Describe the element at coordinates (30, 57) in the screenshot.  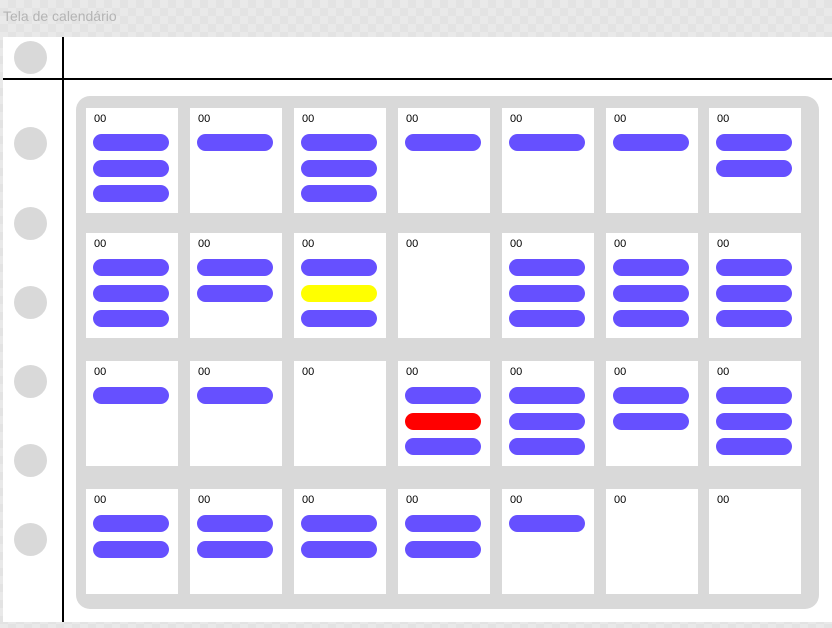
I see `header-avatar` at that location.